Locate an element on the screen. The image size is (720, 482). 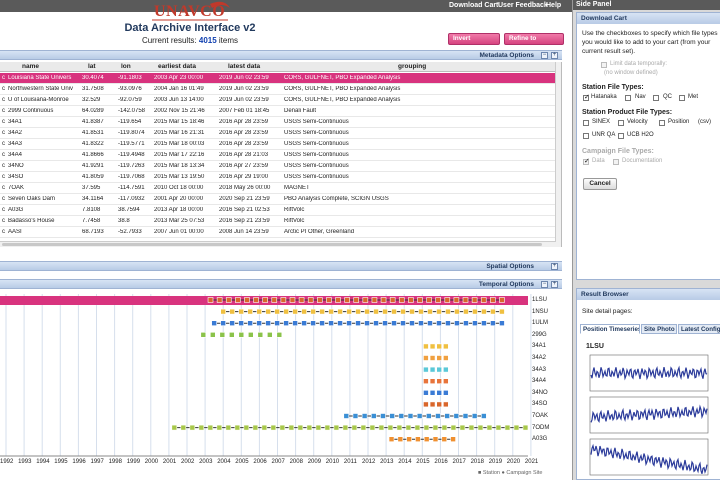
download-cart-link: Download Cart is located at coordinates (473, 5).